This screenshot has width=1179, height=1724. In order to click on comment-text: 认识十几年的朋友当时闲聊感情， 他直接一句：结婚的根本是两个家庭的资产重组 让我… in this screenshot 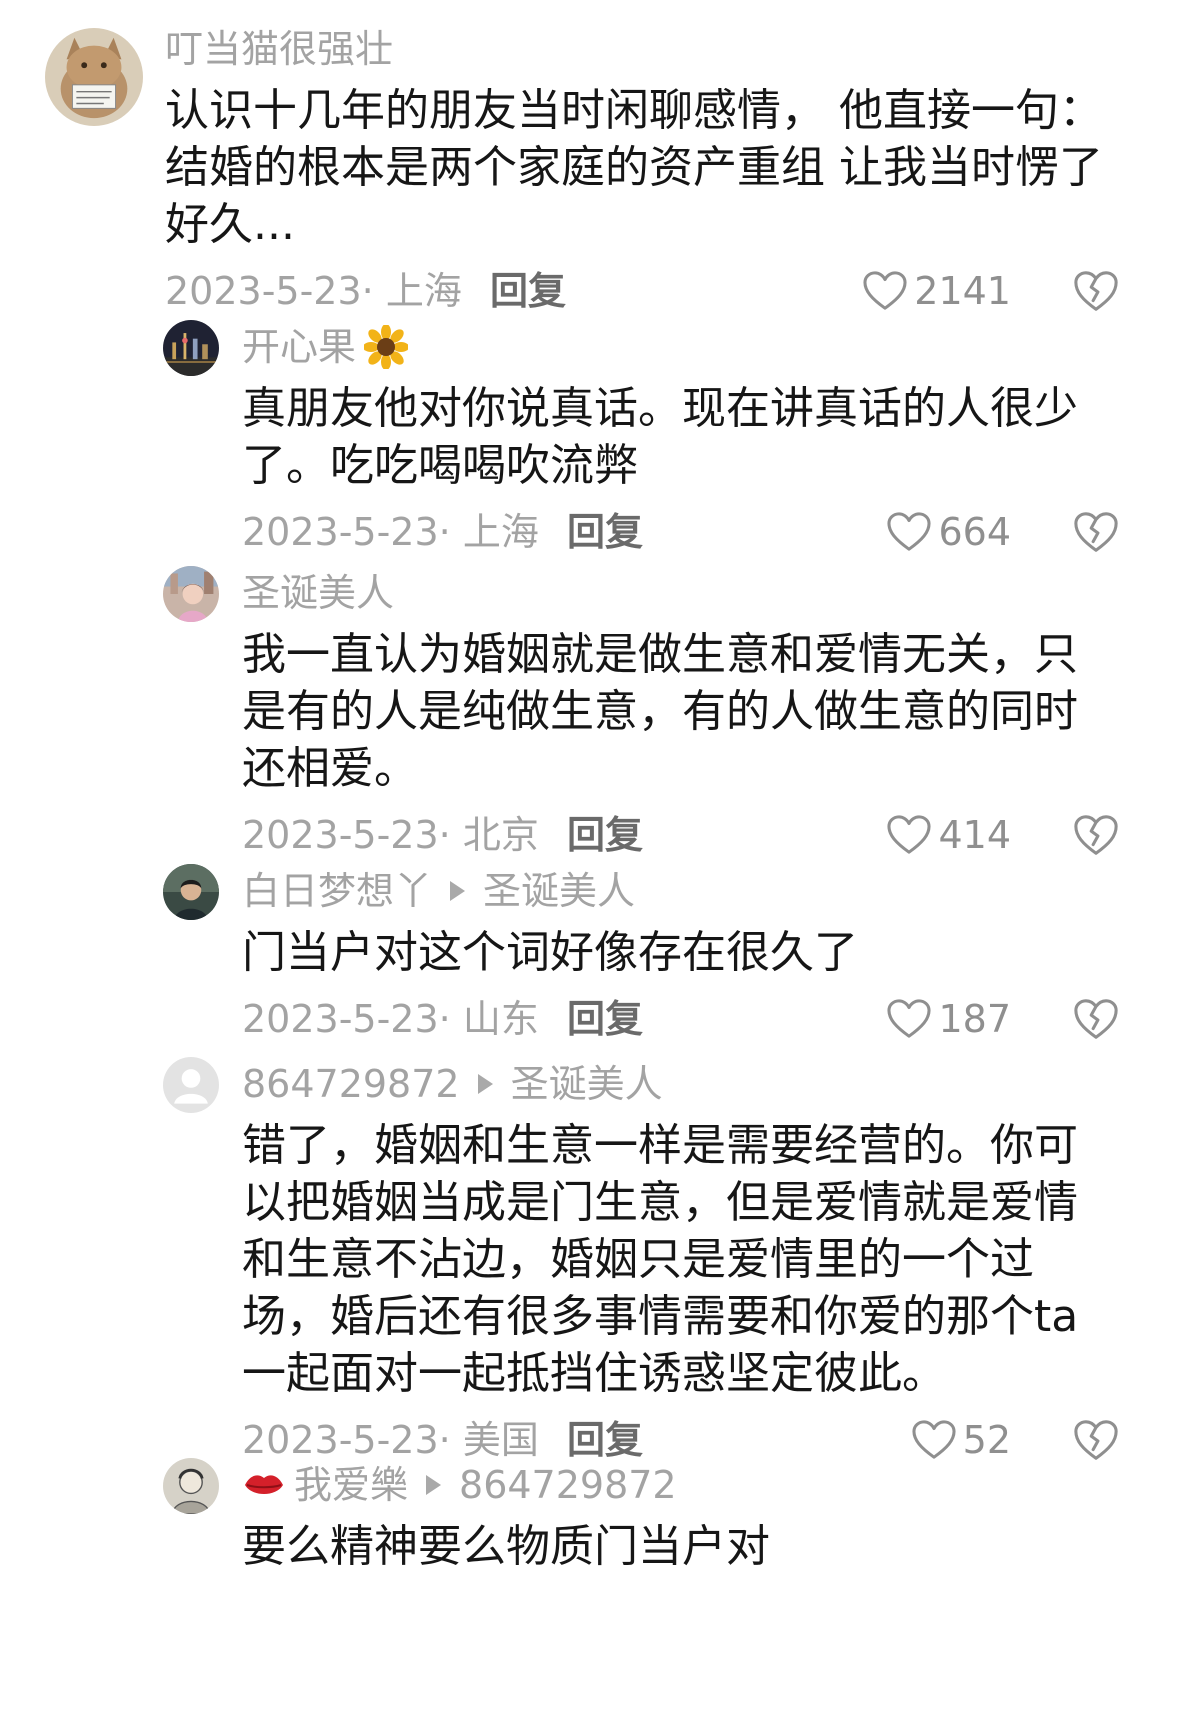, I will do `click(634, 167)`.